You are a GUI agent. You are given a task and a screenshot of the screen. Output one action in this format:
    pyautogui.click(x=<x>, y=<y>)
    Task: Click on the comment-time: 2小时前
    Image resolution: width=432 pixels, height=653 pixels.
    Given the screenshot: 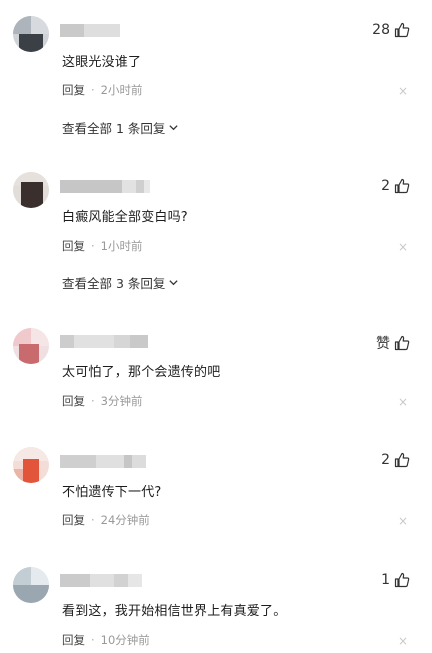 What is the action you would take?
    pyautogui.click(x=121, y=90)
    